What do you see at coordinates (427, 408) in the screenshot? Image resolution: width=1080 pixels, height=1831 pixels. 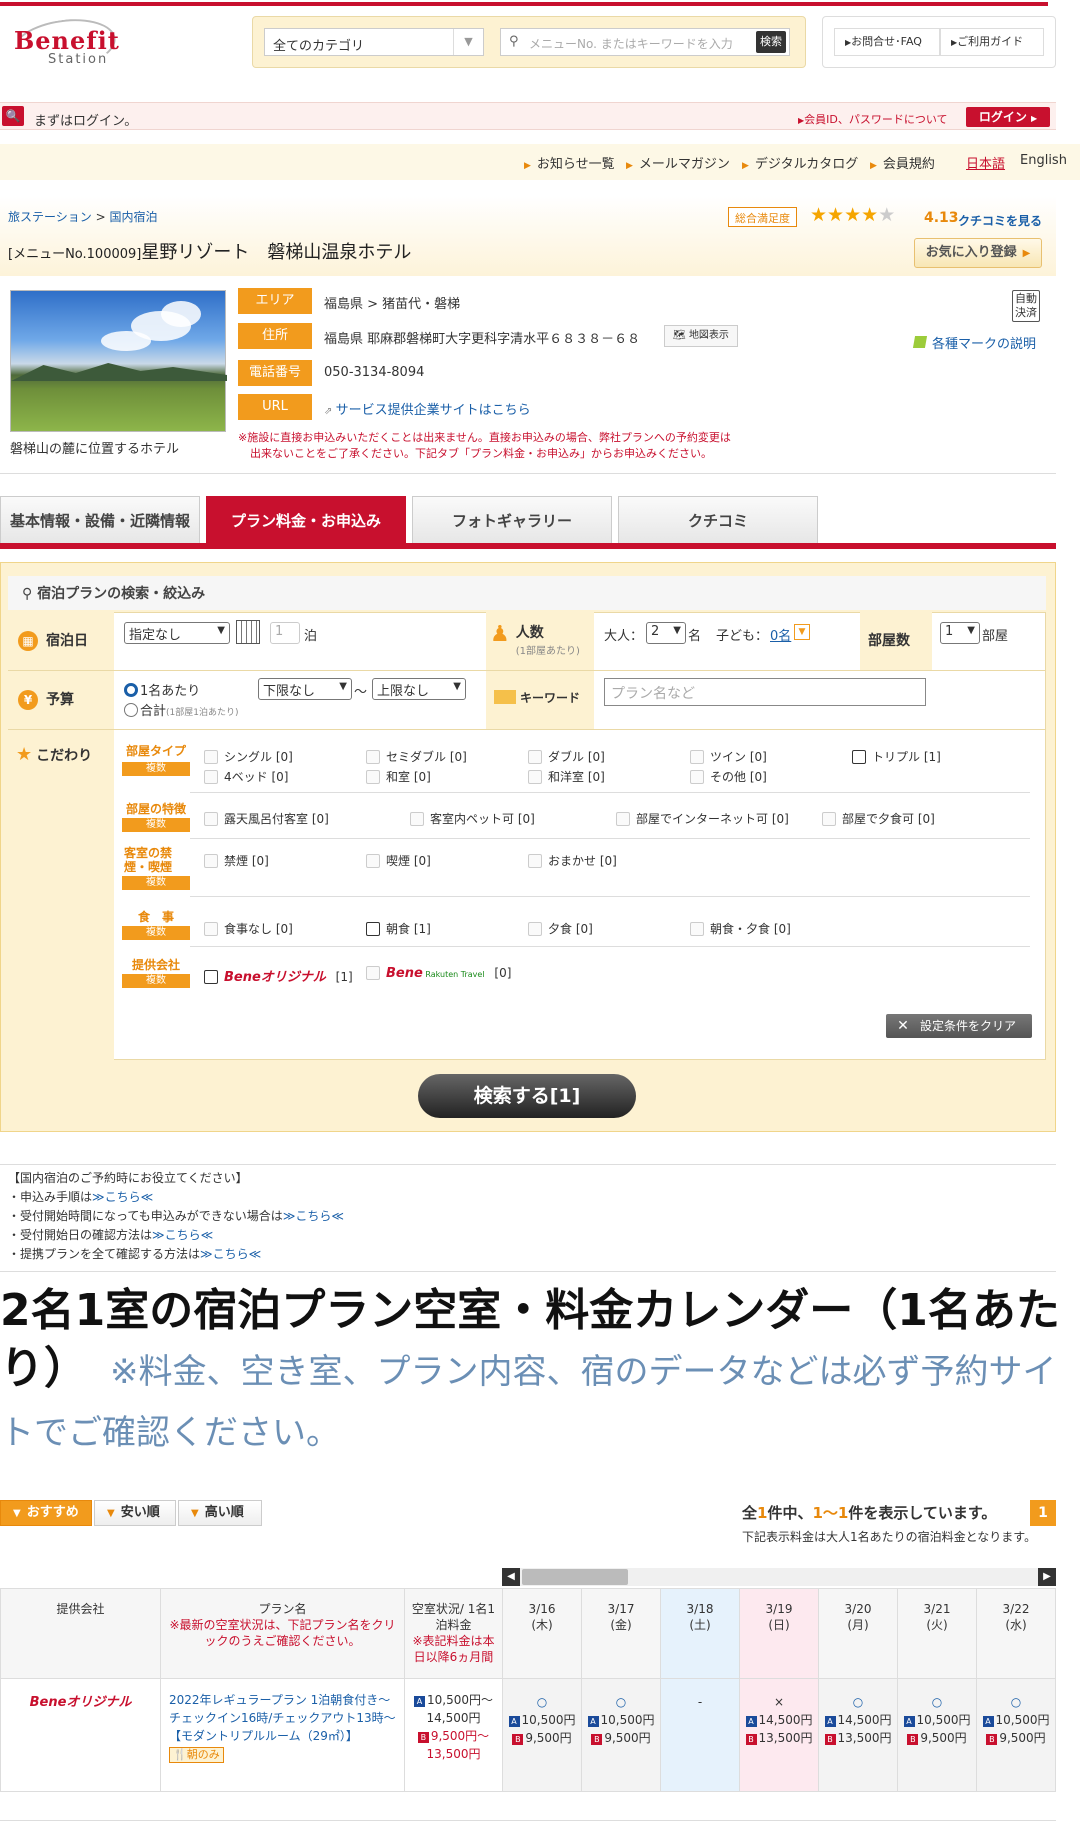 I see `provider-site-link: ⇗ サービス提供企業サイトはこちら` at bounding box center [427, 408].